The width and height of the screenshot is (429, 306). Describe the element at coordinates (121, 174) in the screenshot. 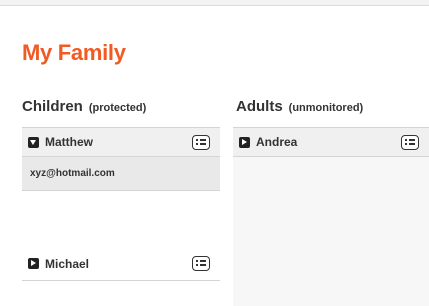

I see `child-email-row: xyz@hotmail.com` at that location.